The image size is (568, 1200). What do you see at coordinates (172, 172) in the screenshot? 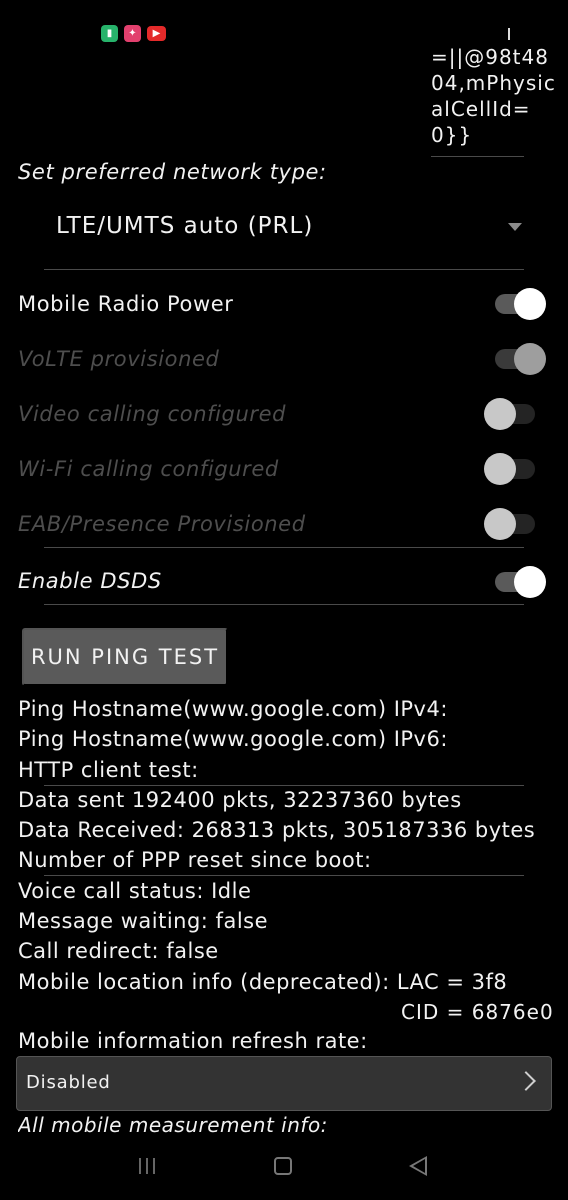
I see `network-type-label: Set preferred network type:` at bounding box center [172, 172].